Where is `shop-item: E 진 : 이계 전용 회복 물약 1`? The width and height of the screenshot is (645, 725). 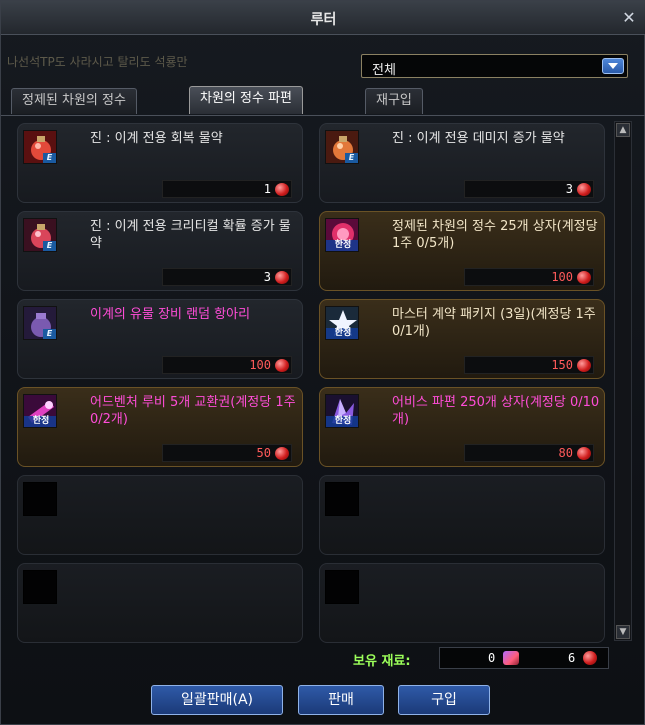 shop-item: E 진 : 이계 전용 회복 물약 1 is located at coordinates (160, 163).